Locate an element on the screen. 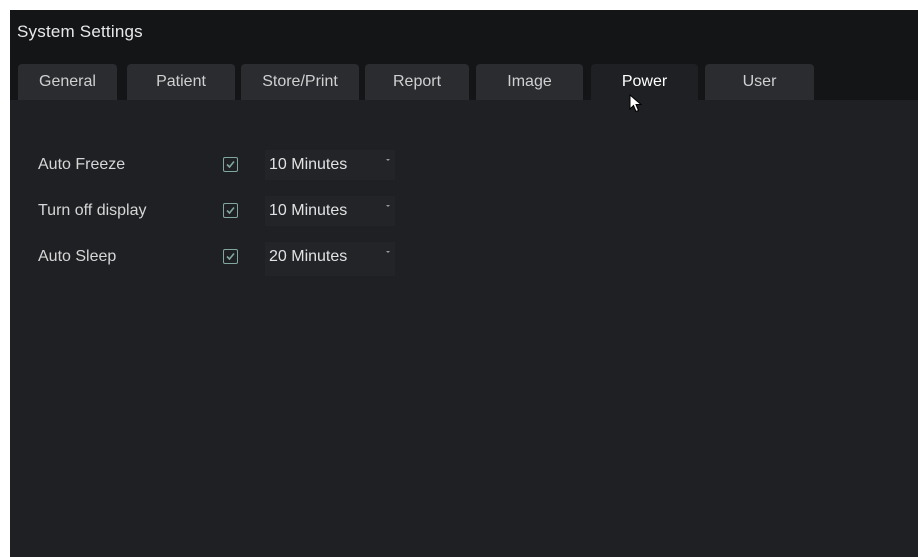 The image size is (918, 557). tab-user: User is located at coordinates (759, 82).